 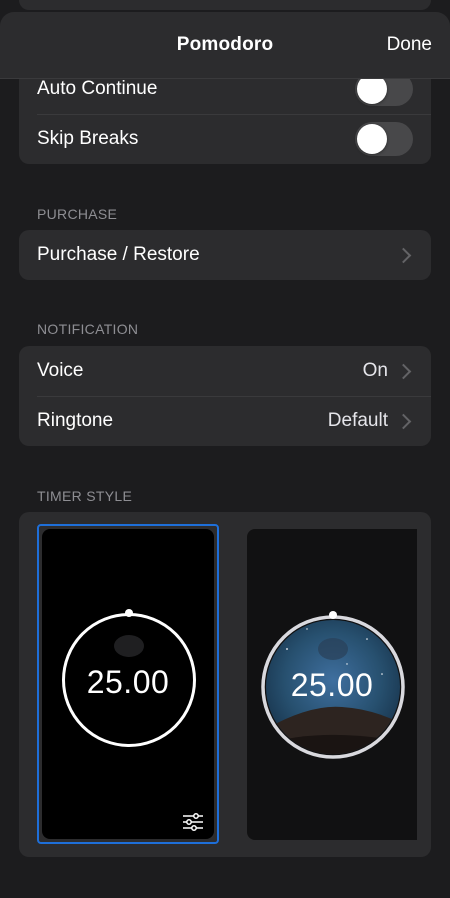 I want to click on voice-row: Voice On, so click(x=225, y=371).